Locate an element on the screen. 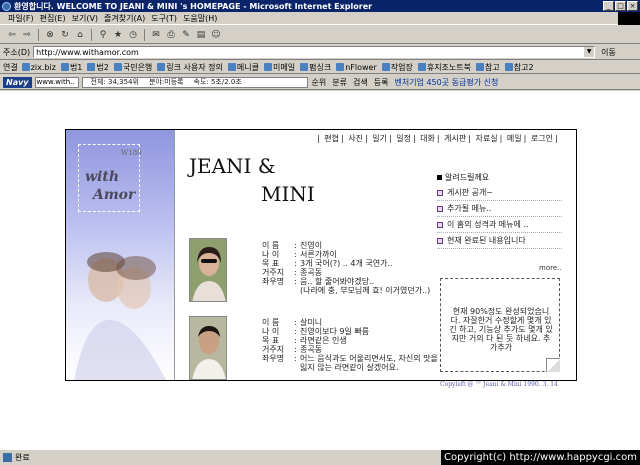 The image size is (640, 465). menu-favorites: 즐겨찾기(A) is located at coordinates (124, 18).